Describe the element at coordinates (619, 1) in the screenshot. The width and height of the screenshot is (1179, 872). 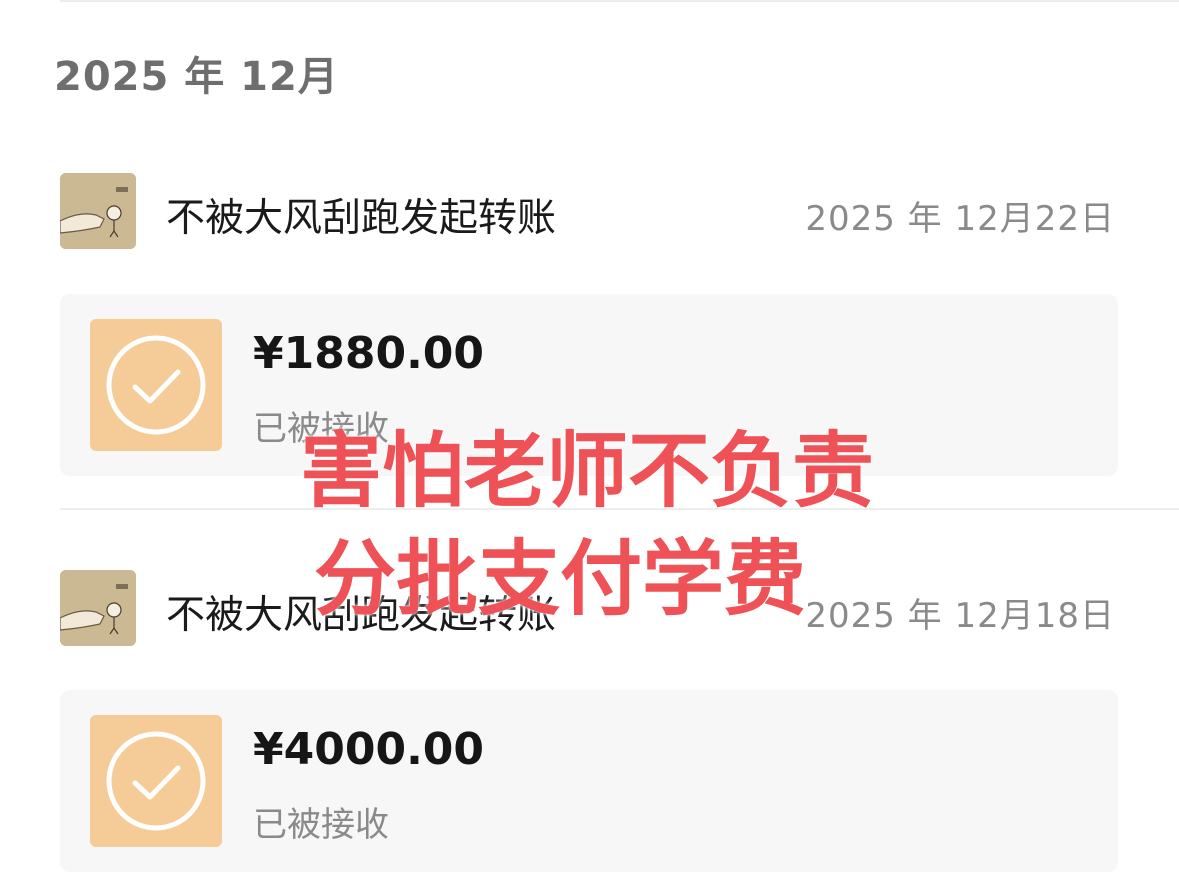
I see `top-divider` at that location.